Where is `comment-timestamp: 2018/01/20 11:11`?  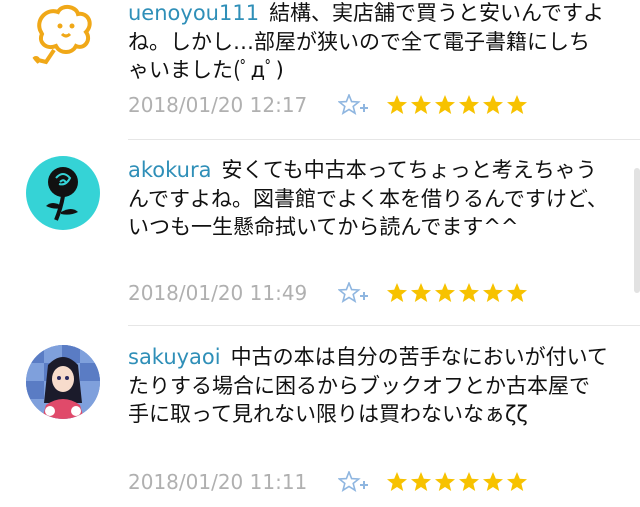
comment-timestamp: 2018/01/20 11:11 is located at coordinates (218, 482).